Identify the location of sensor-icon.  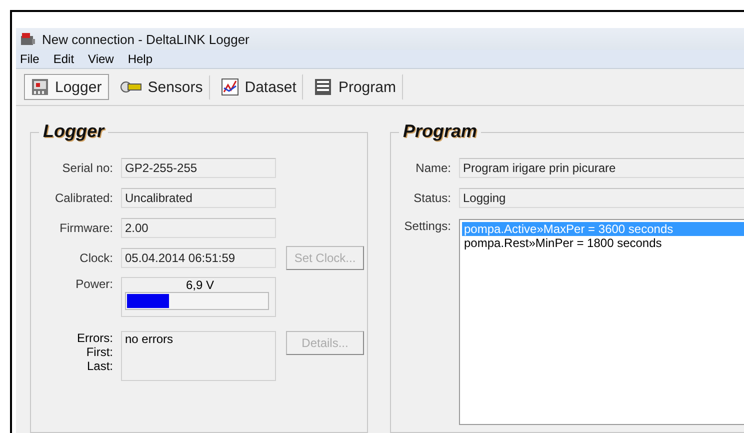
(131, 87).